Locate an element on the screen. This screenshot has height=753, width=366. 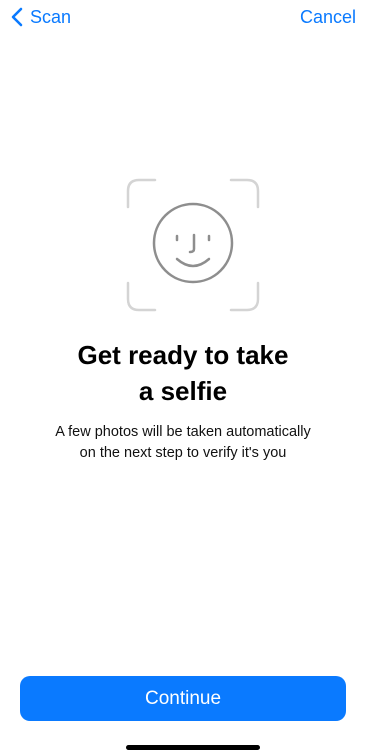
page-title: Get ready to take a selfie is located at coordinates (183, 373).